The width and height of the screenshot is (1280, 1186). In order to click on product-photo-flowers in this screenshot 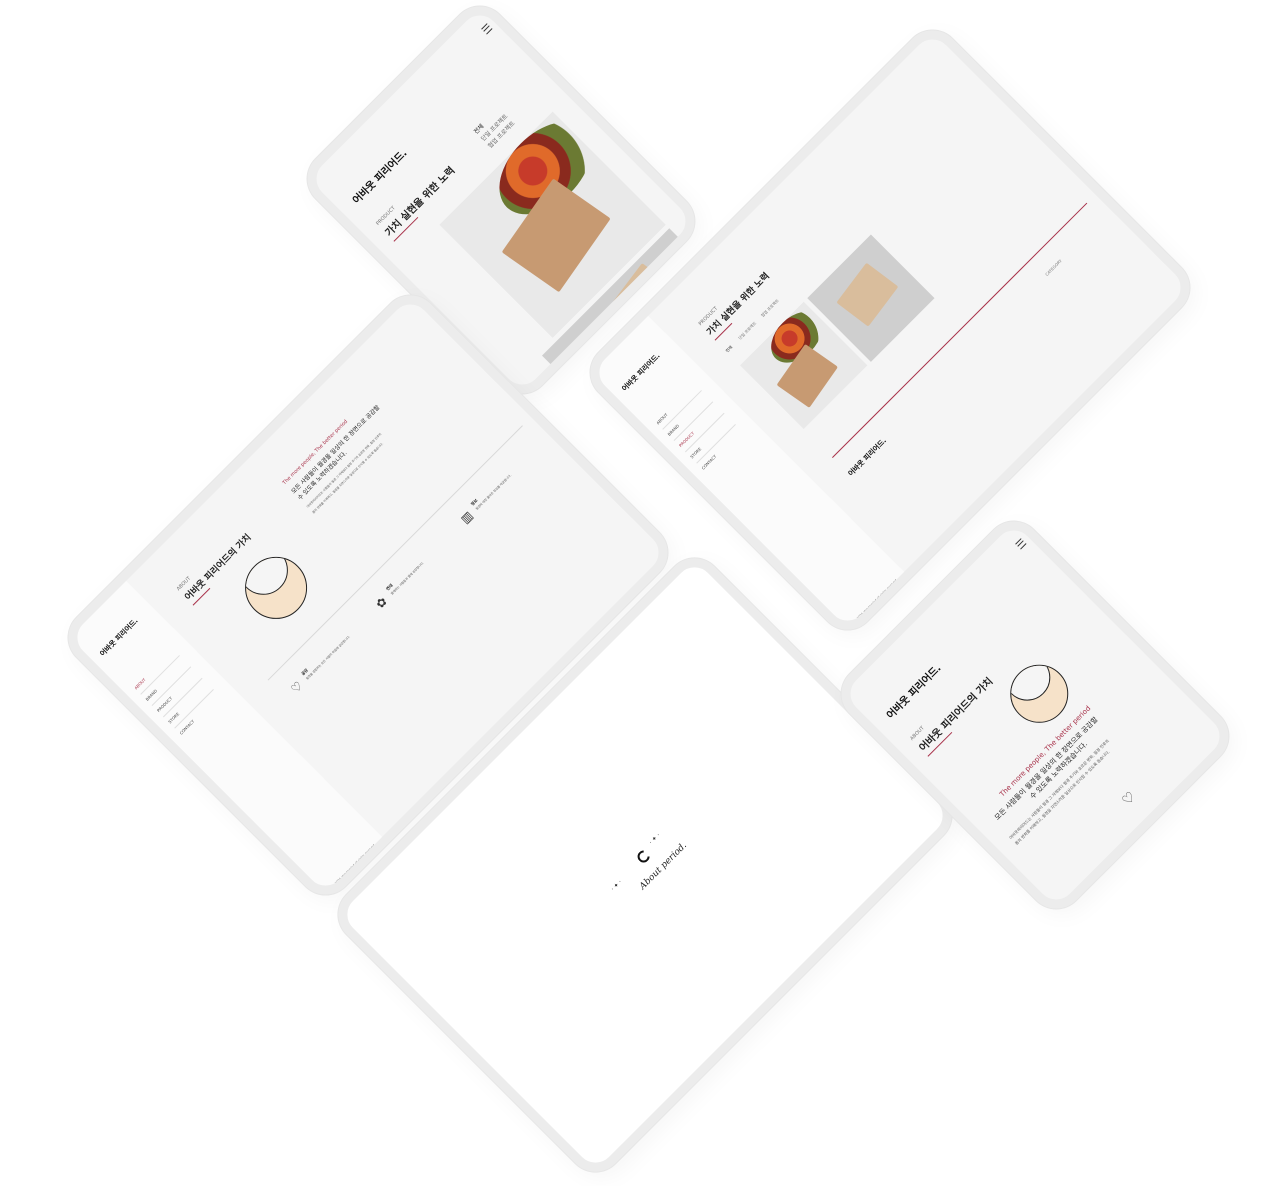, I will do `click(552, 224)`.